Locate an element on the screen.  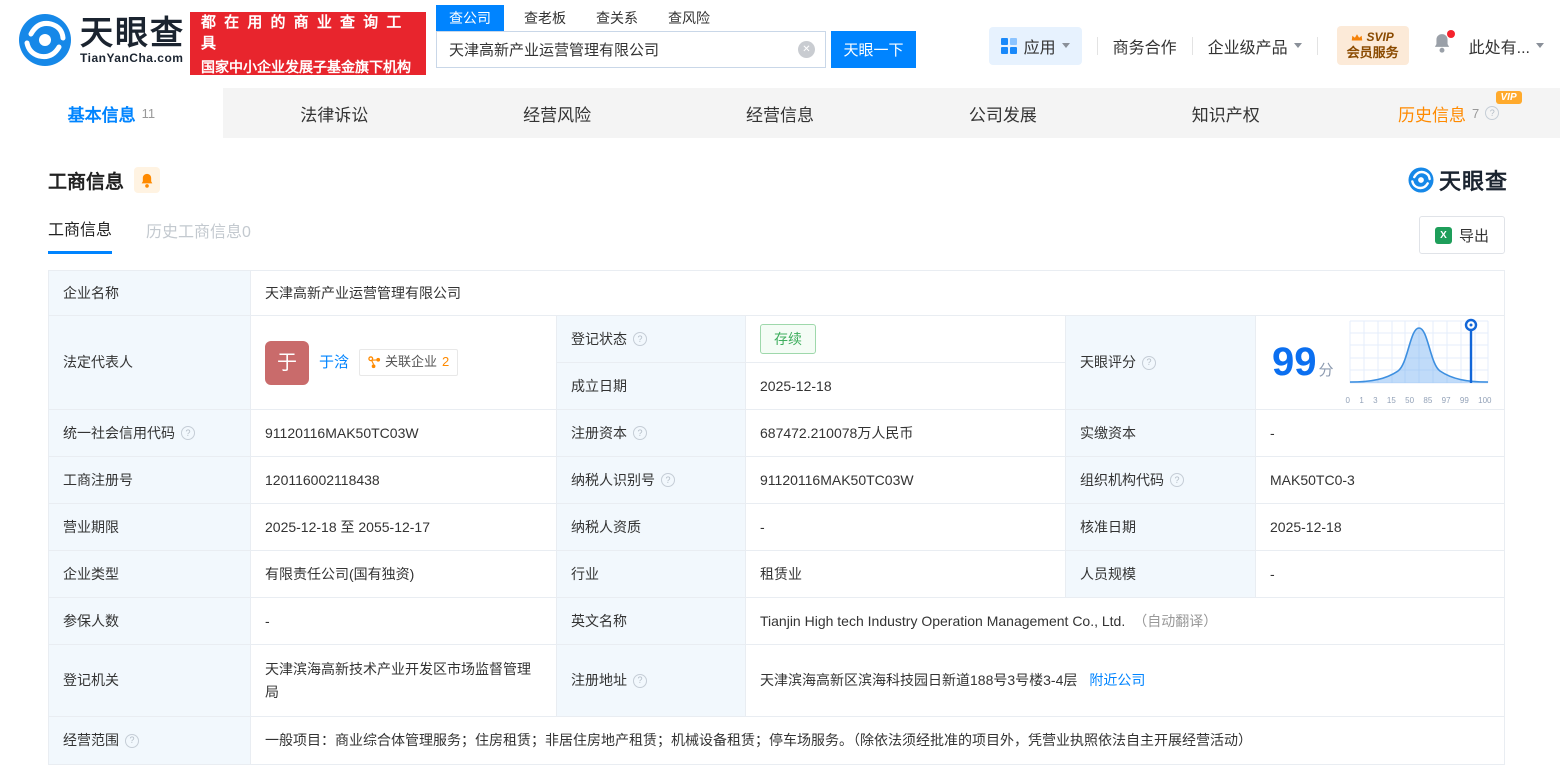
score-value: 99 is located at coordinates (1294, 362).